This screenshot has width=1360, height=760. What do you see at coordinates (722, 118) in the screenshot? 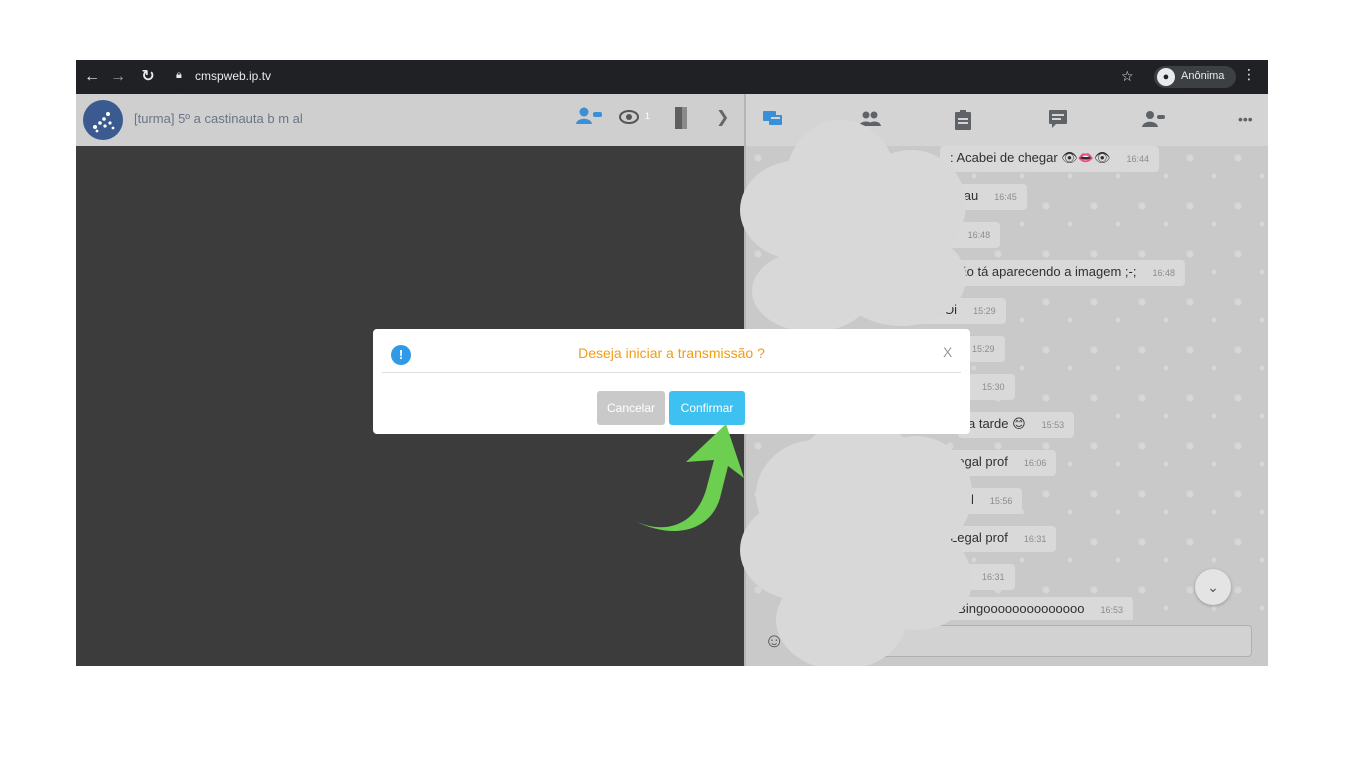
I see `chevron-right-icon: ❯` at bounding box center [722, 118].